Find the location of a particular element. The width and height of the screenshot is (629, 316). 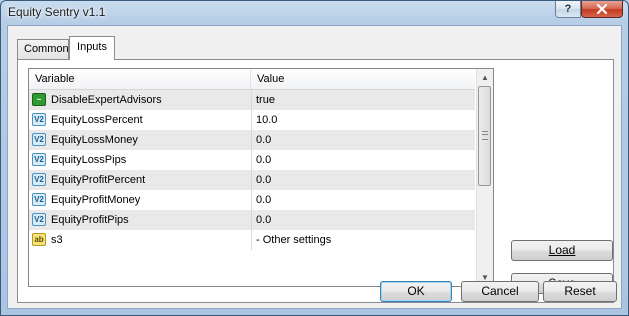

variable-name: DisableExpertAdvisors is located at coordinates (106, 100).